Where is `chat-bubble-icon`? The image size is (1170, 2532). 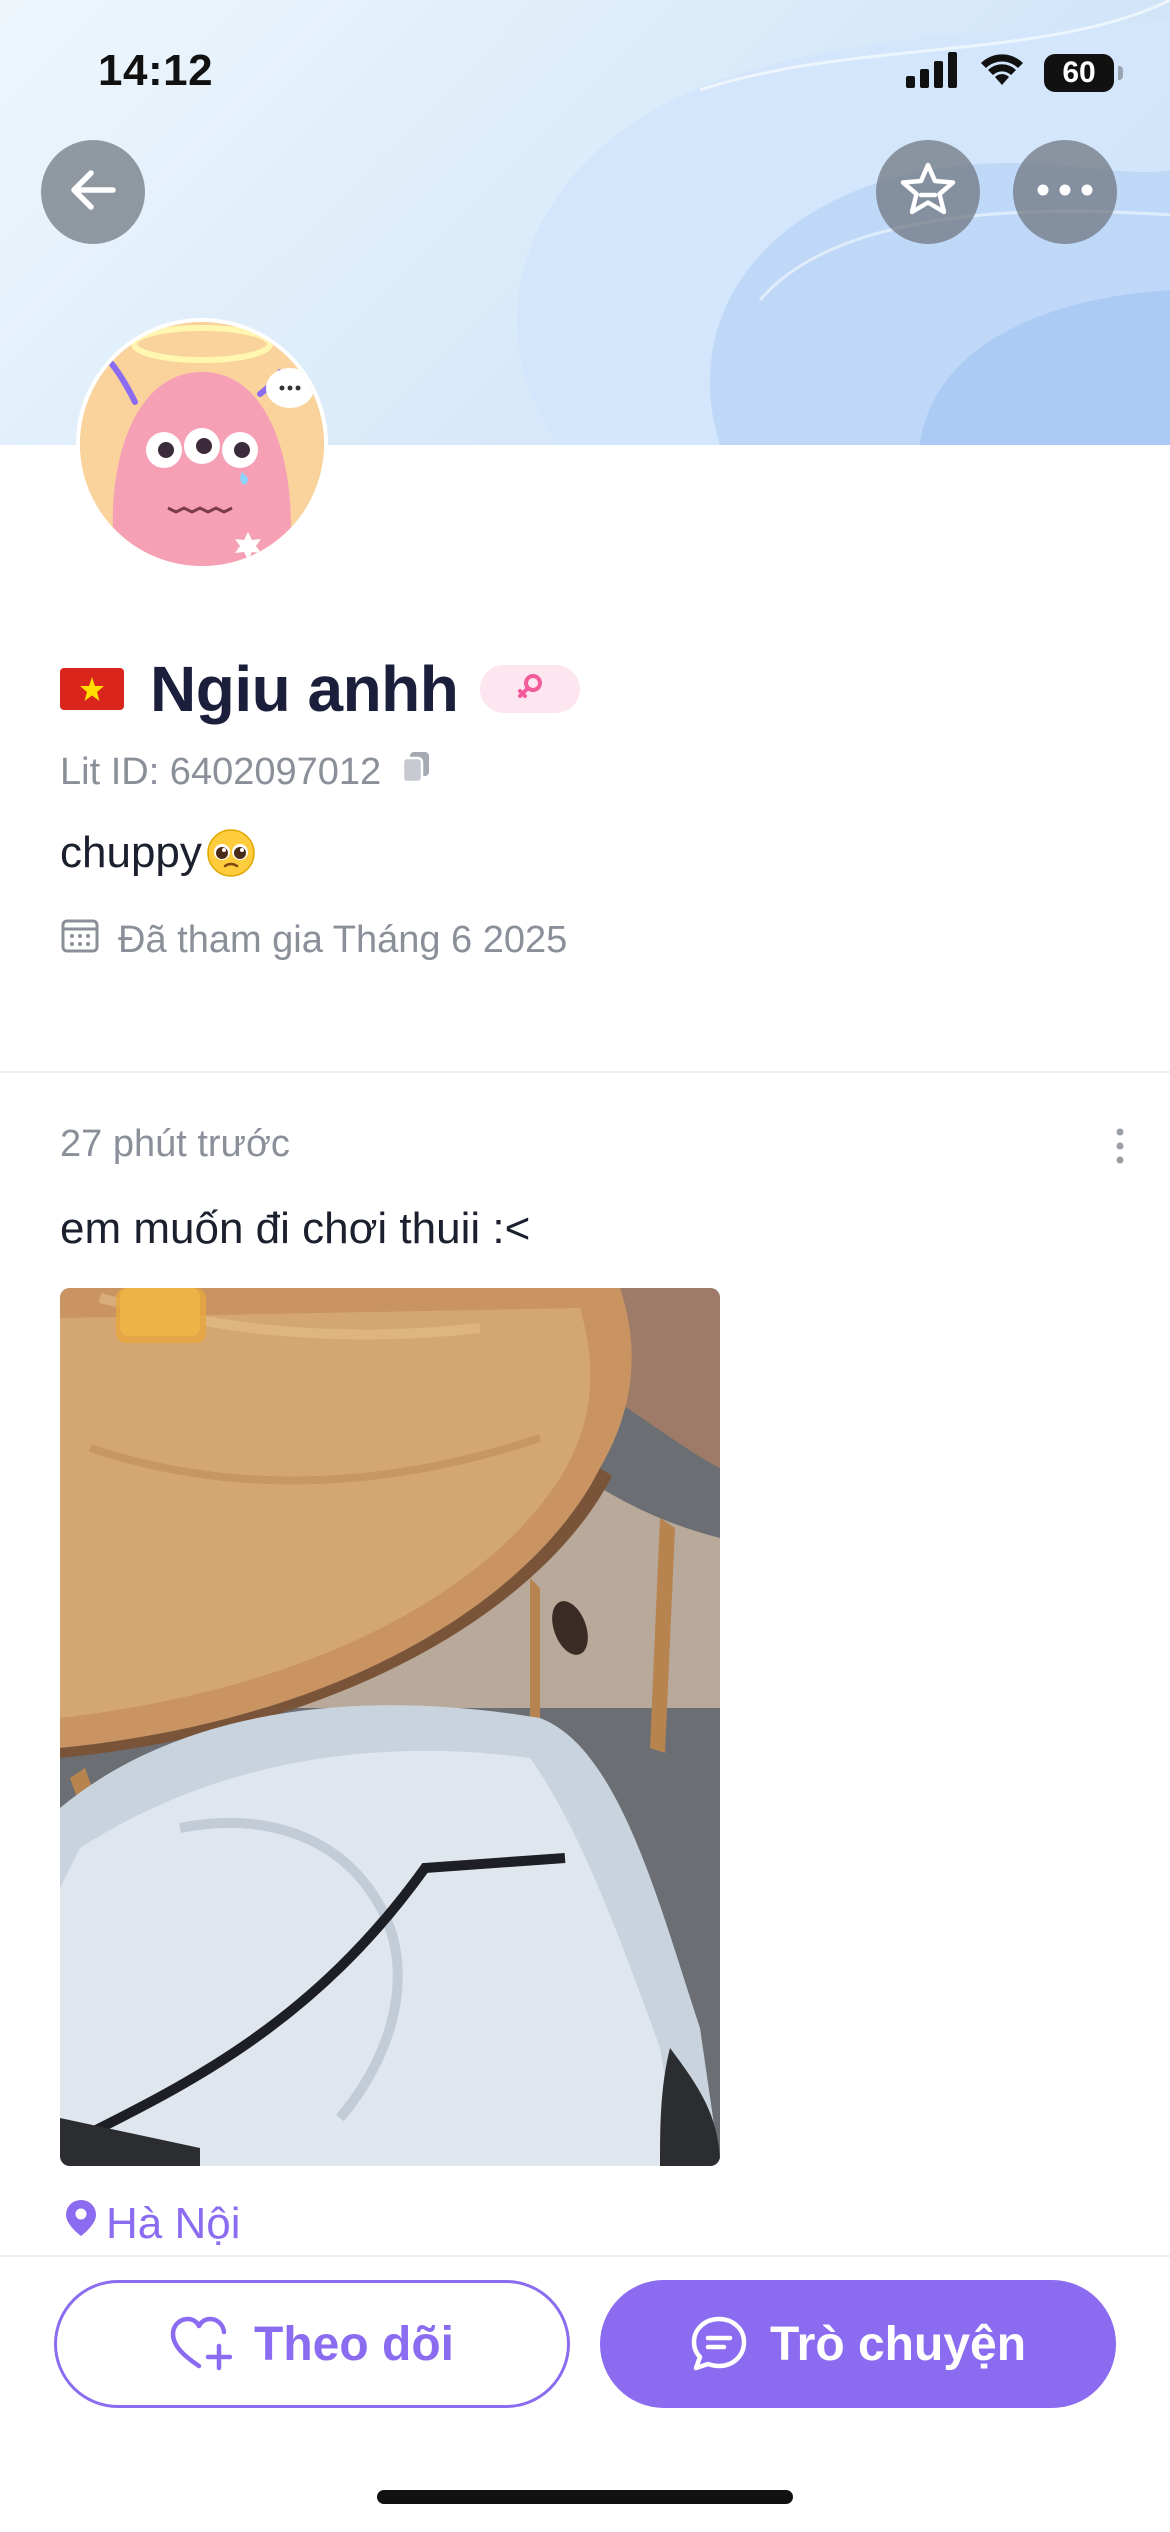
chat-bubble-icon is located at coordinates (719, 2344).